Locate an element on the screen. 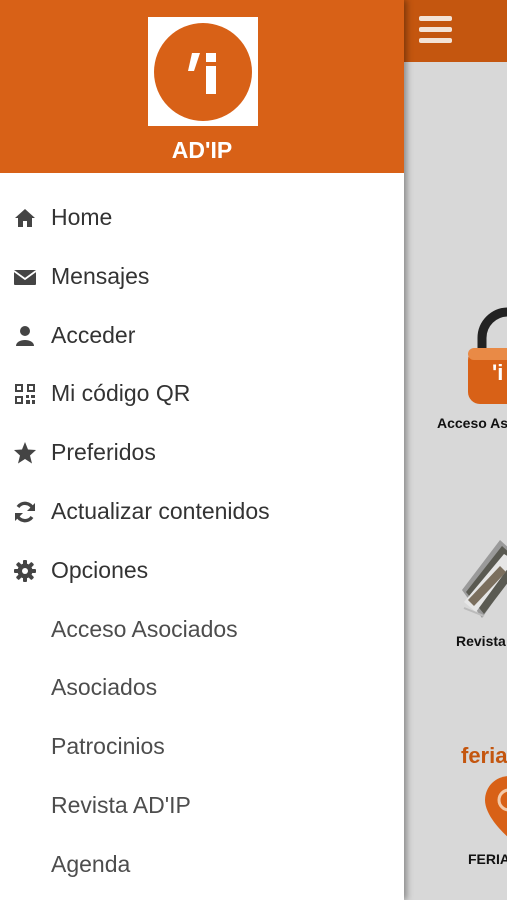 The width and height of the screenshot is (507, 900). menu-item-qr: Mi código QR is located at coordinates (202, 394).